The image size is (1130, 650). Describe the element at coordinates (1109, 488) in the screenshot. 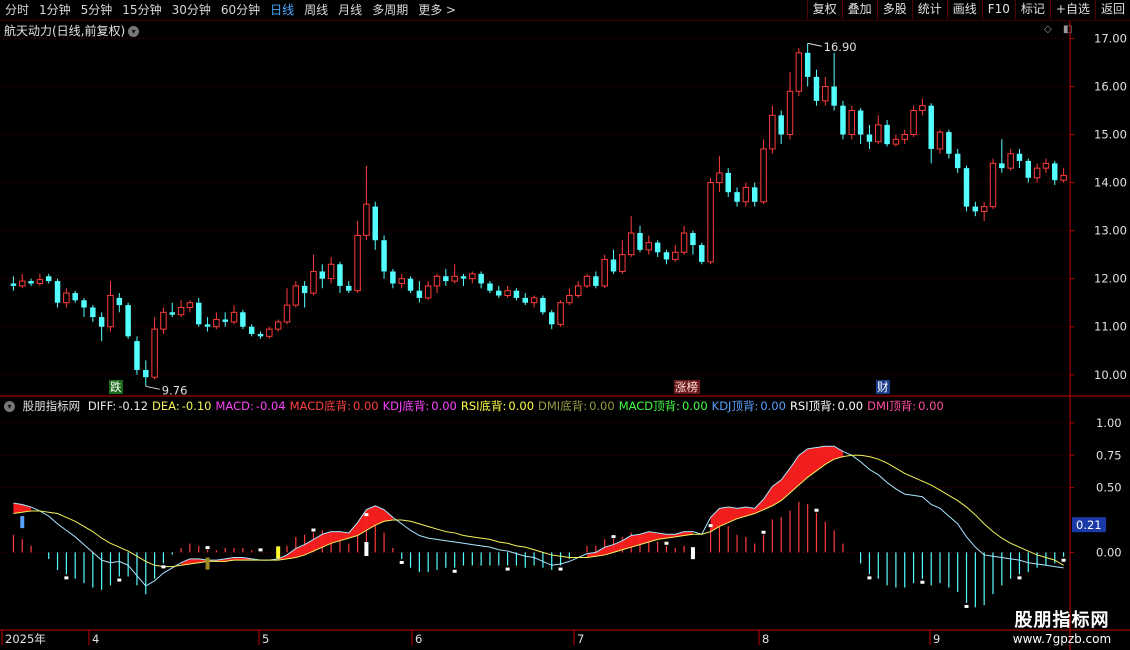

I see `indicator-tick-label: 0.50` at that location.